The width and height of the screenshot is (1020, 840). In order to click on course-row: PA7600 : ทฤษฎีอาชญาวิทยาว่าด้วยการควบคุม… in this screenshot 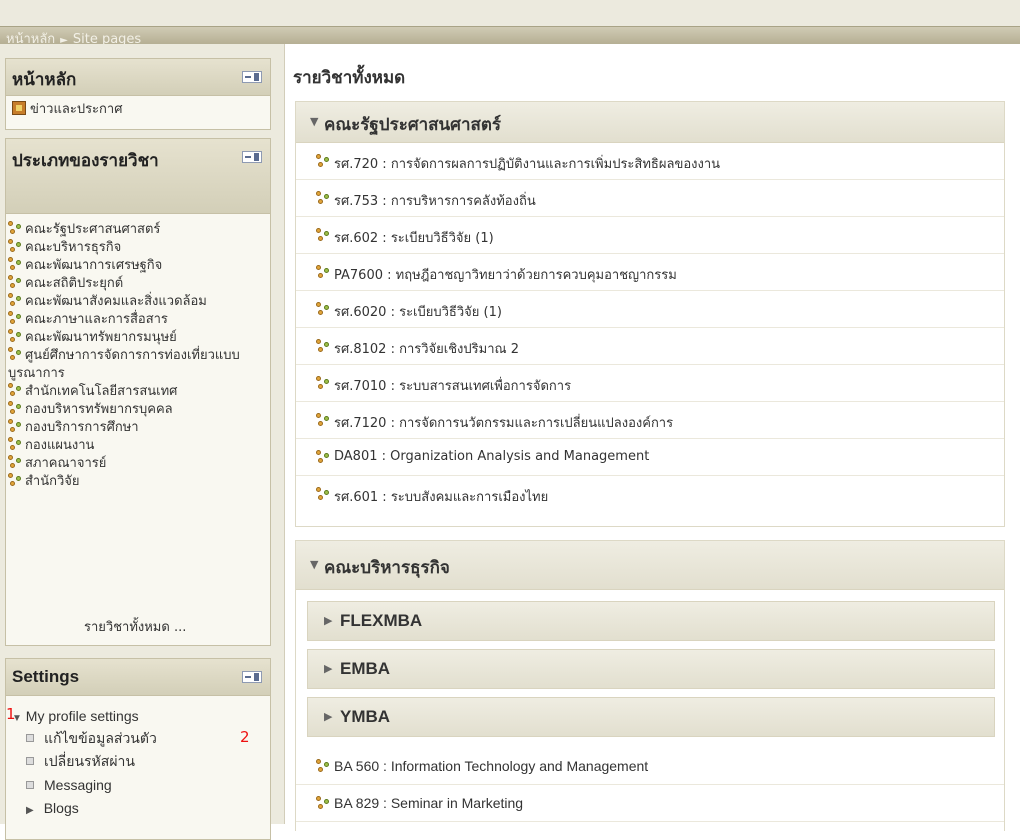, I will do `click(650, 272)`.